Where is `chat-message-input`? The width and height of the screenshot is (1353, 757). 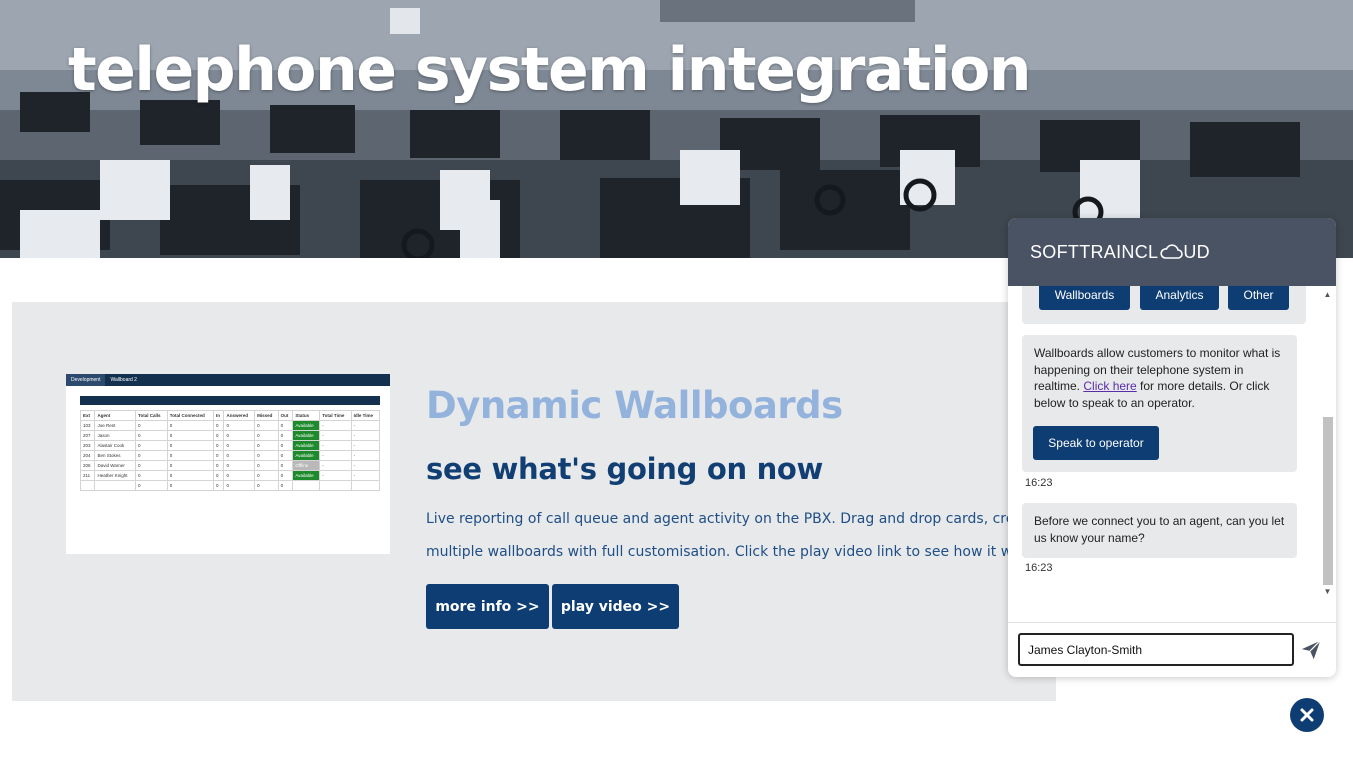 chat-message-input is located at coordinates (1156, 649).